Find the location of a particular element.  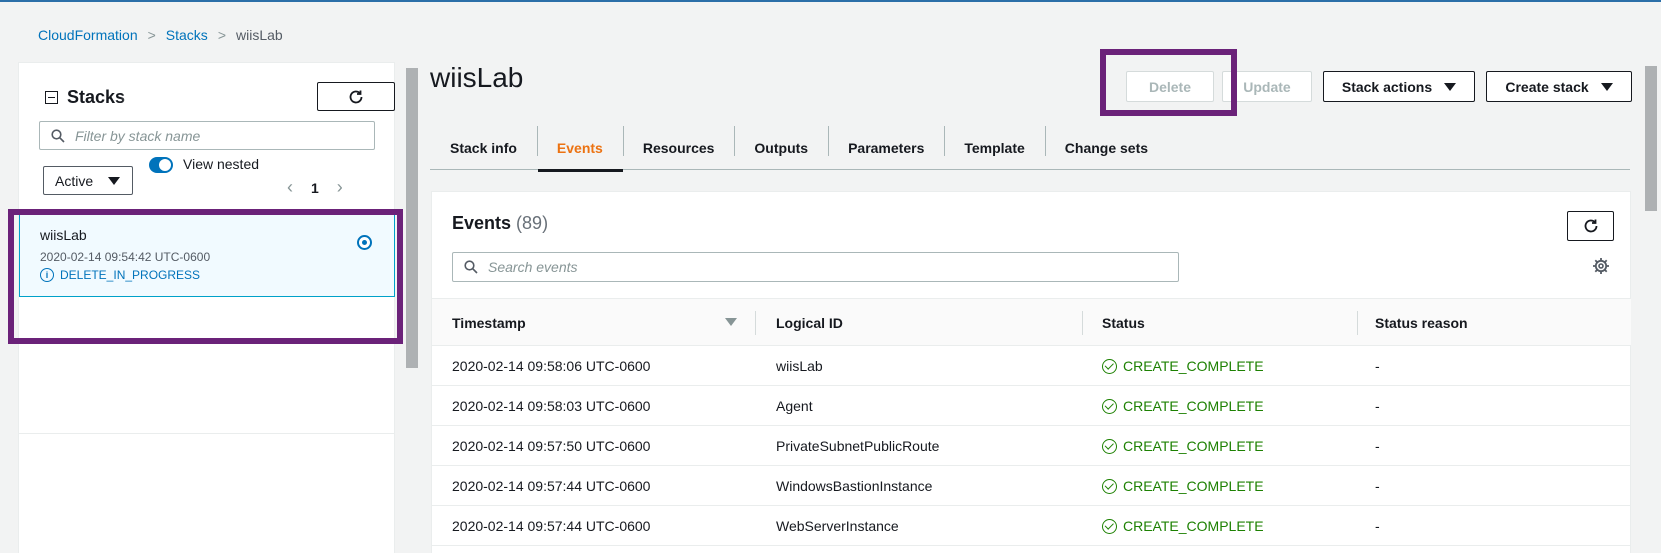

cell-logical-id: WebServerInstance is located at coordinates (837, 526).